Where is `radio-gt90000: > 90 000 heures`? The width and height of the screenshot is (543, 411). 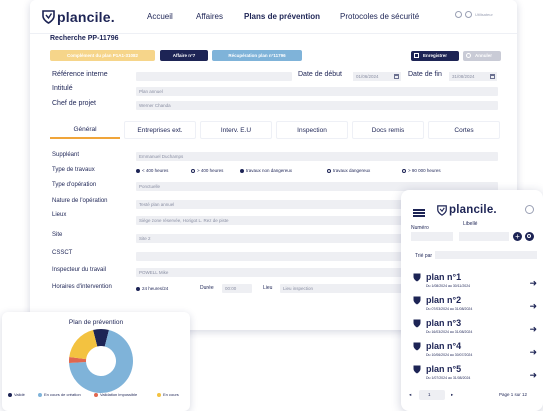
radio-gt90000: > 90 000 heures is located at coordinates (421, 170).